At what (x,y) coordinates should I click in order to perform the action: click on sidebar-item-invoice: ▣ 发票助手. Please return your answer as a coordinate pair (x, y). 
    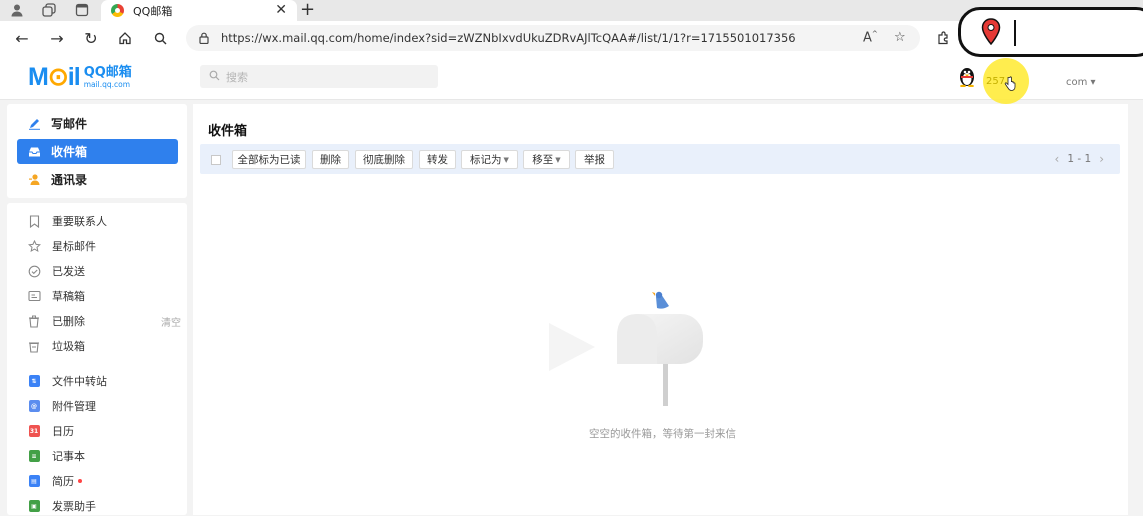
    Looking at the image, I should click on (102, 506).